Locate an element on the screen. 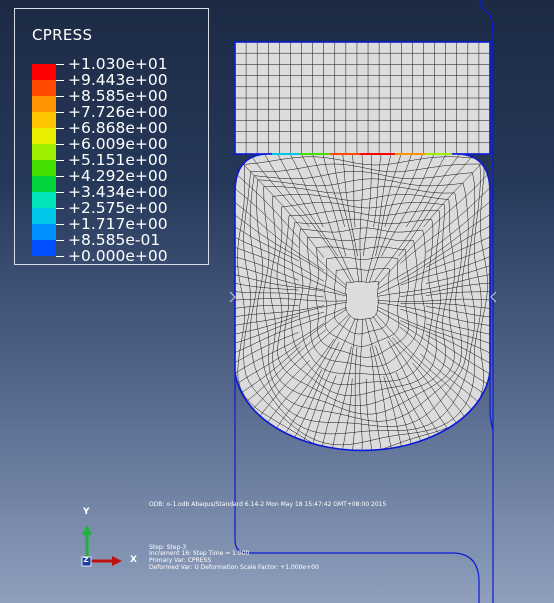 The height and width of the screenshot is (603, 554). legend-label: +7.726e+00 is located at coordinates (118, 112).